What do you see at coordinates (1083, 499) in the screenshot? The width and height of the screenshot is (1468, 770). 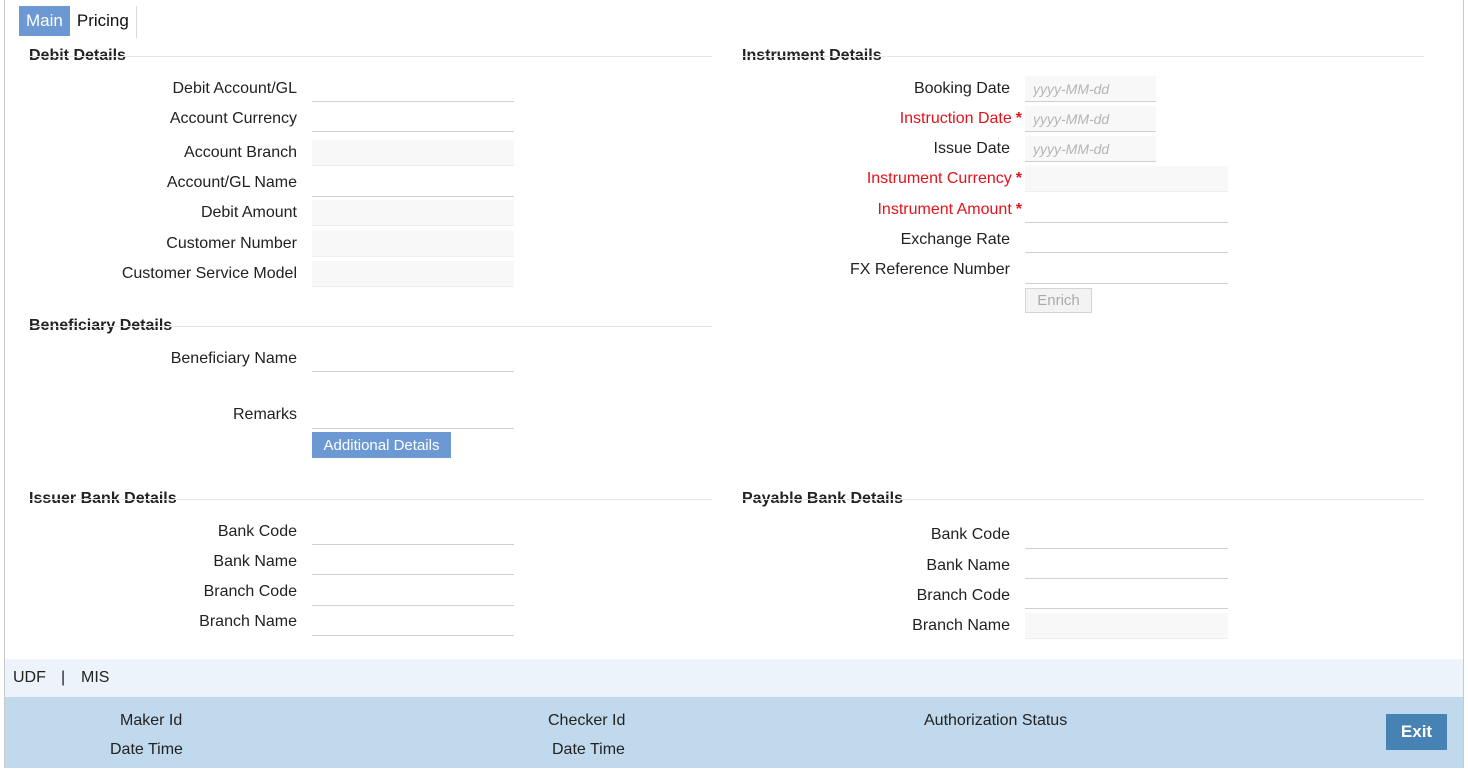 I see `payable-bank-details-divider` at bounding box center [1083, 499].